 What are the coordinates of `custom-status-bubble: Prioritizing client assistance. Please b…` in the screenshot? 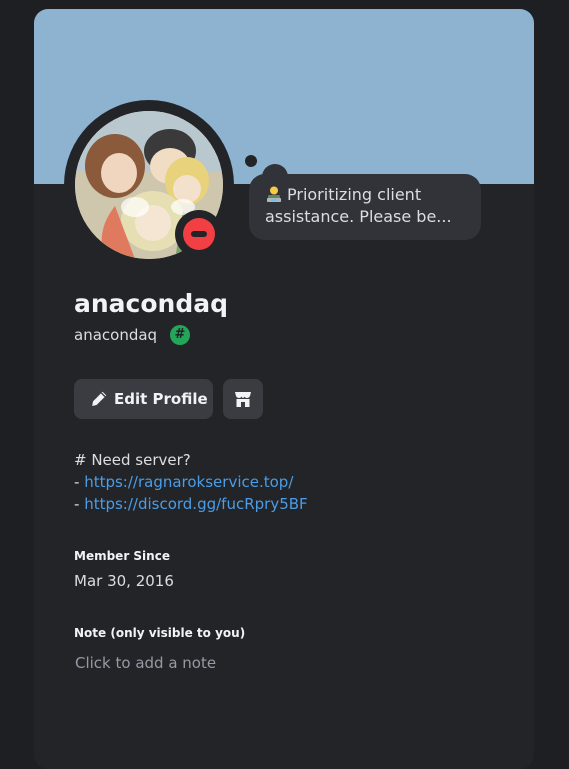 It's located at (365, 207).